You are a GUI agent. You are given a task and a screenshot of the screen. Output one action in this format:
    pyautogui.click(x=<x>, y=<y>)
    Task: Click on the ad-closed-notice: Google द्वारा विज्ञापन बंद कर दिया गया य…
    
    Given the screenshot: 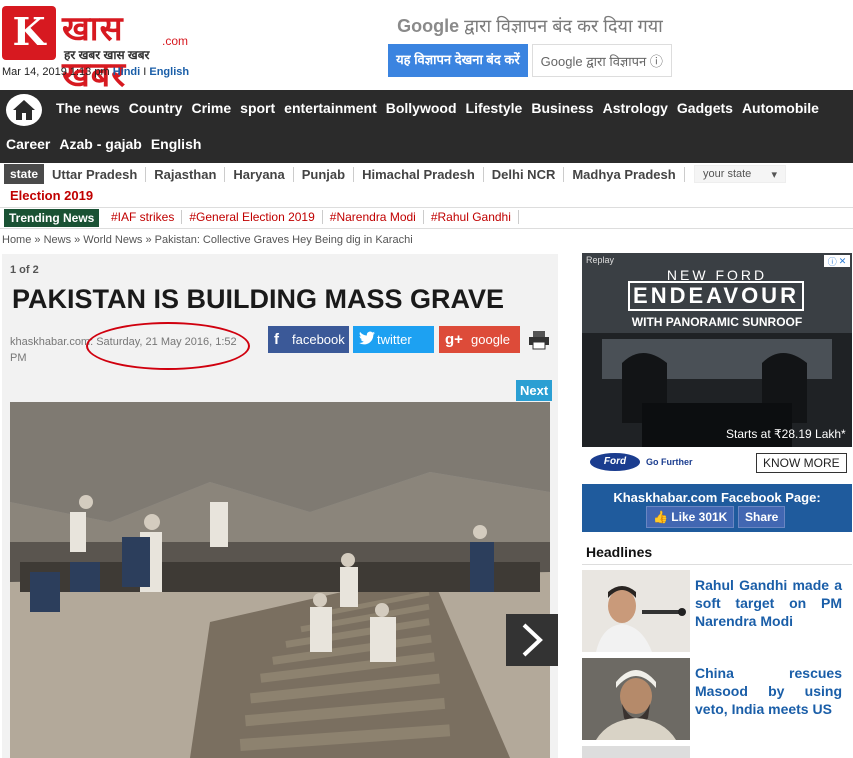 What is the action you would take?
    pyautogui.click(x=530, y=45)
    